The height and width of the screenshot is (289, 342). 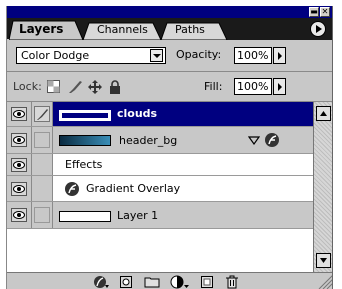 What do you see at coordinates (91, 55) in the screenshot?
I see `blend-mode-select: Color Dodge` at bounding box center [91, 55].